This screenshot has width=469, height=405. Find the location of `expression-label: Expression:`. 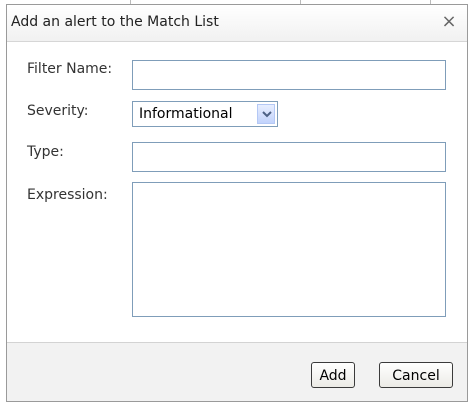

expression-label: Expression: is located at coordinates (67, 195).